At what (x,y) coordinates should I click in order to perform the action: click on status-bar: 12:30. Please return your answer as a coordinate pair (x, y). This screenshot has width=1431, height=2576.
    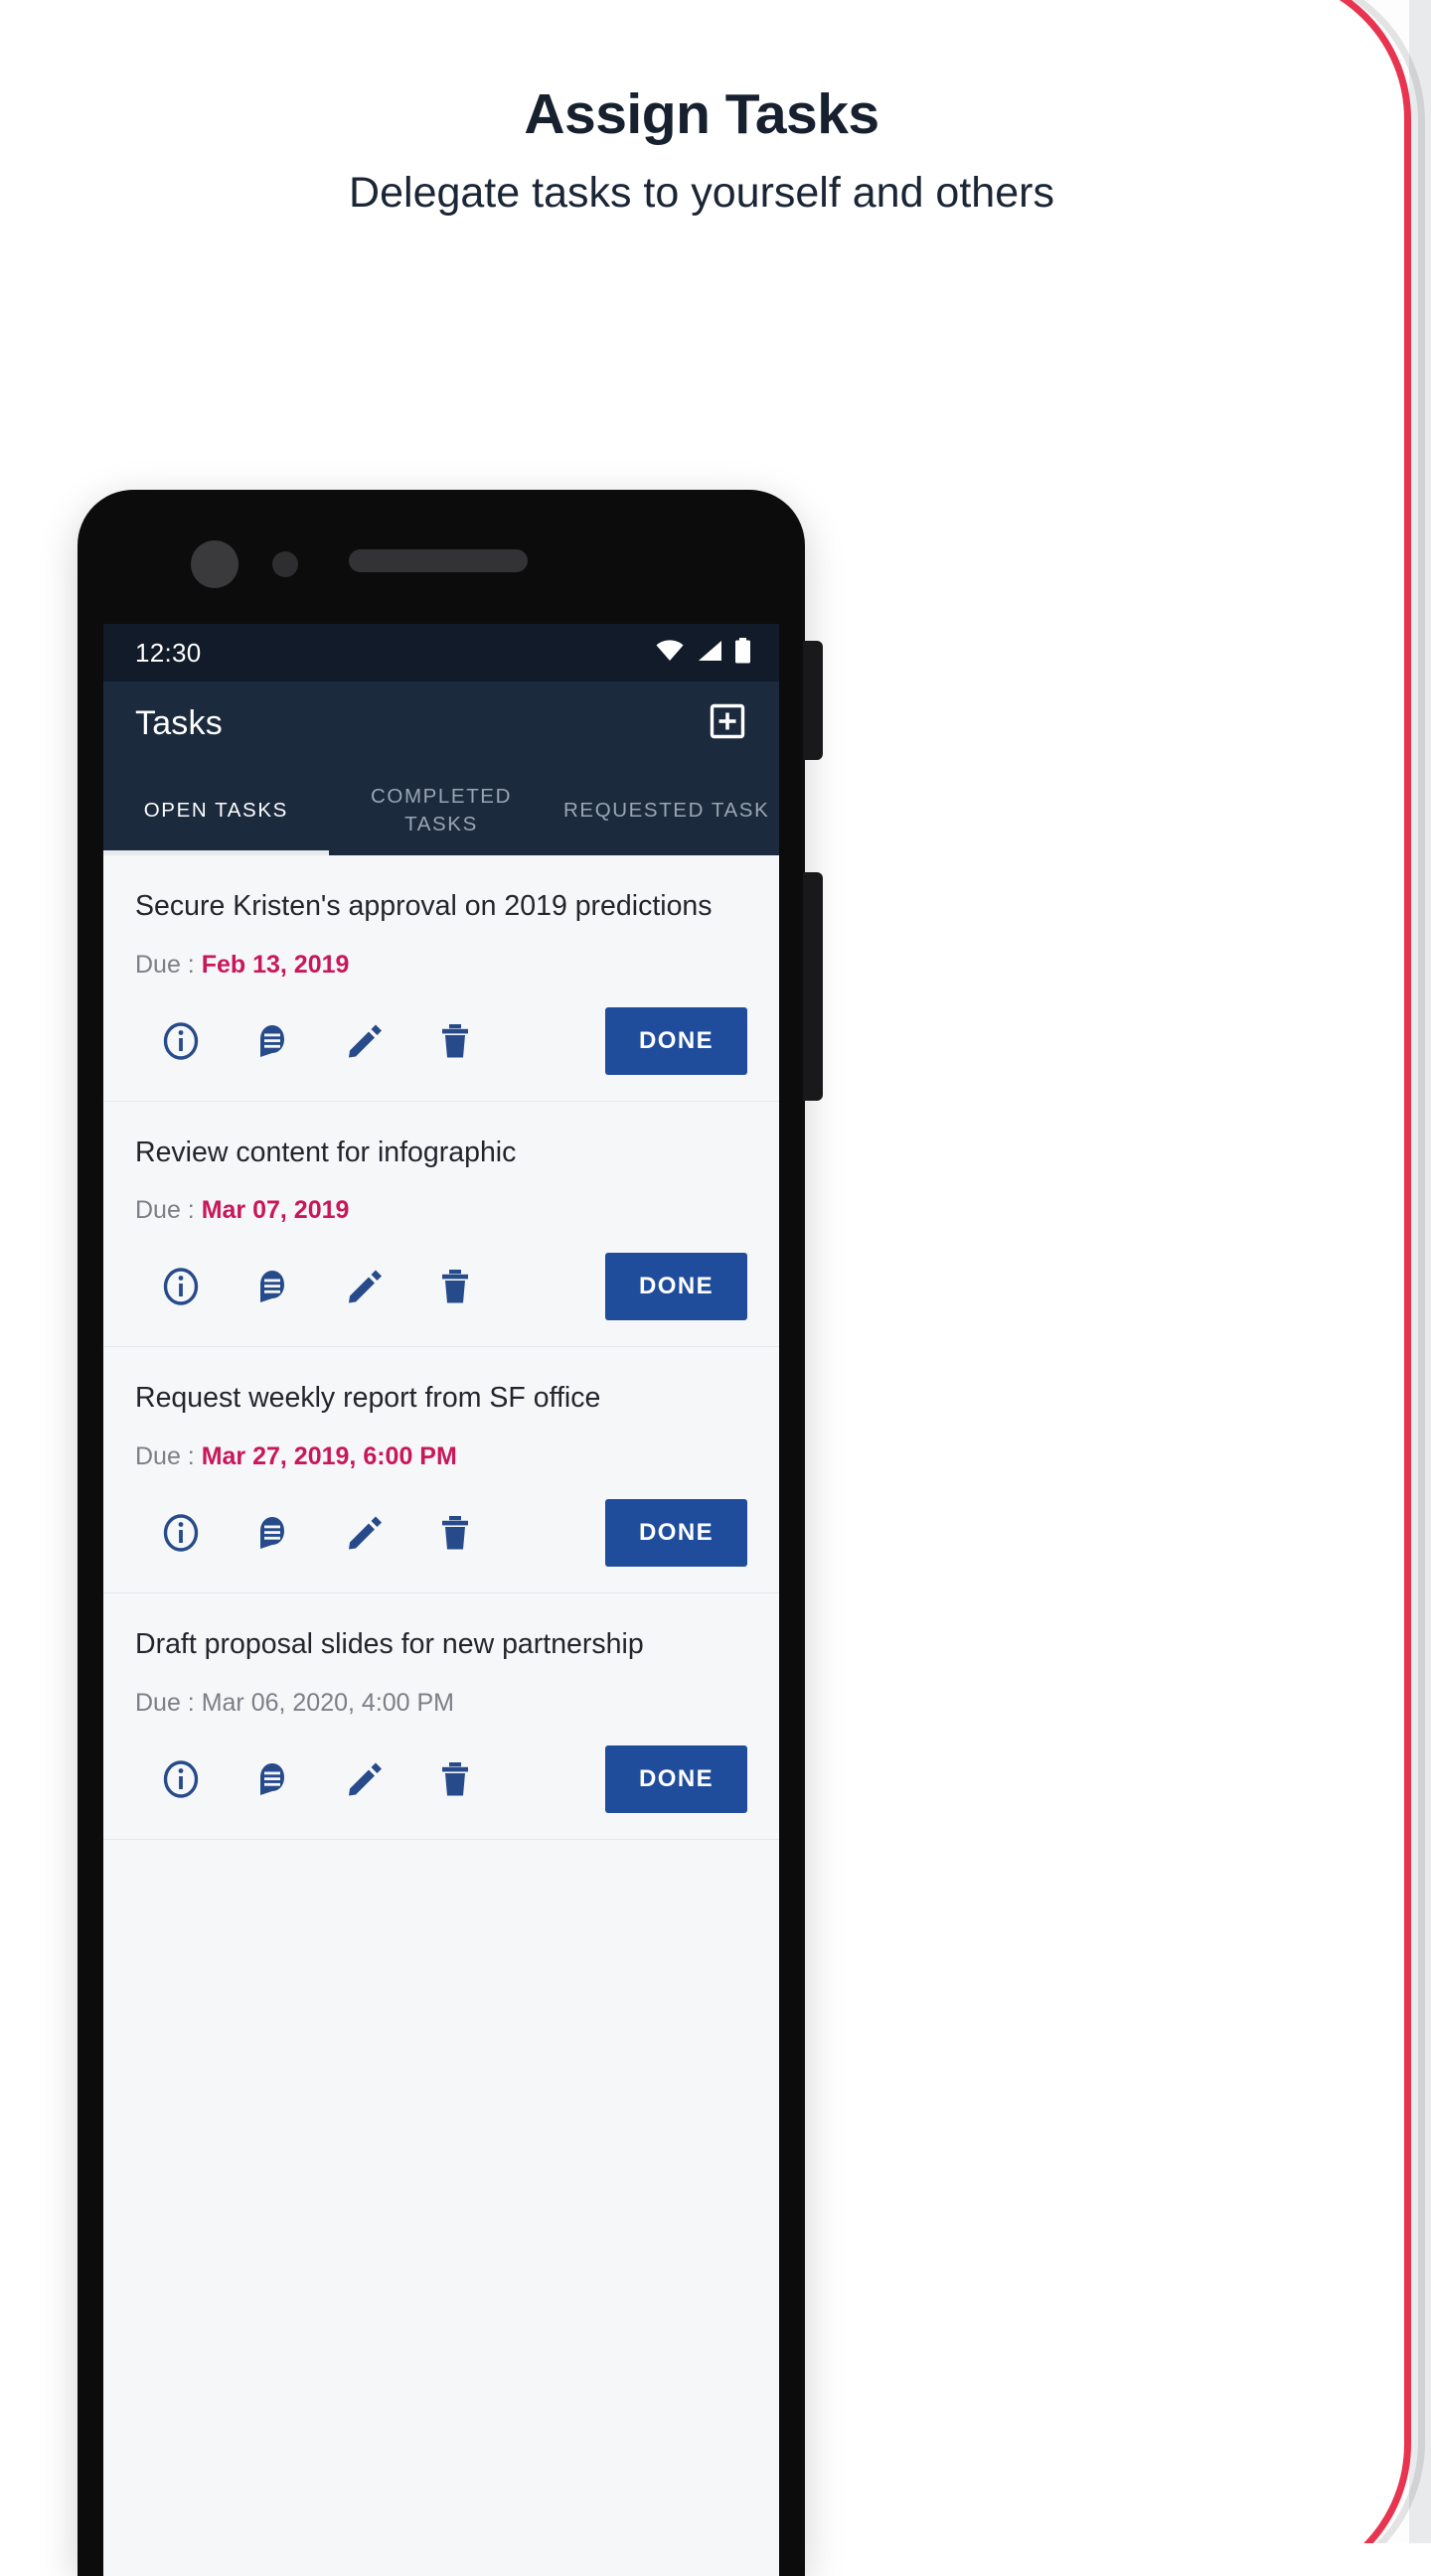
    Looking at the image, I should click on (441, 653).